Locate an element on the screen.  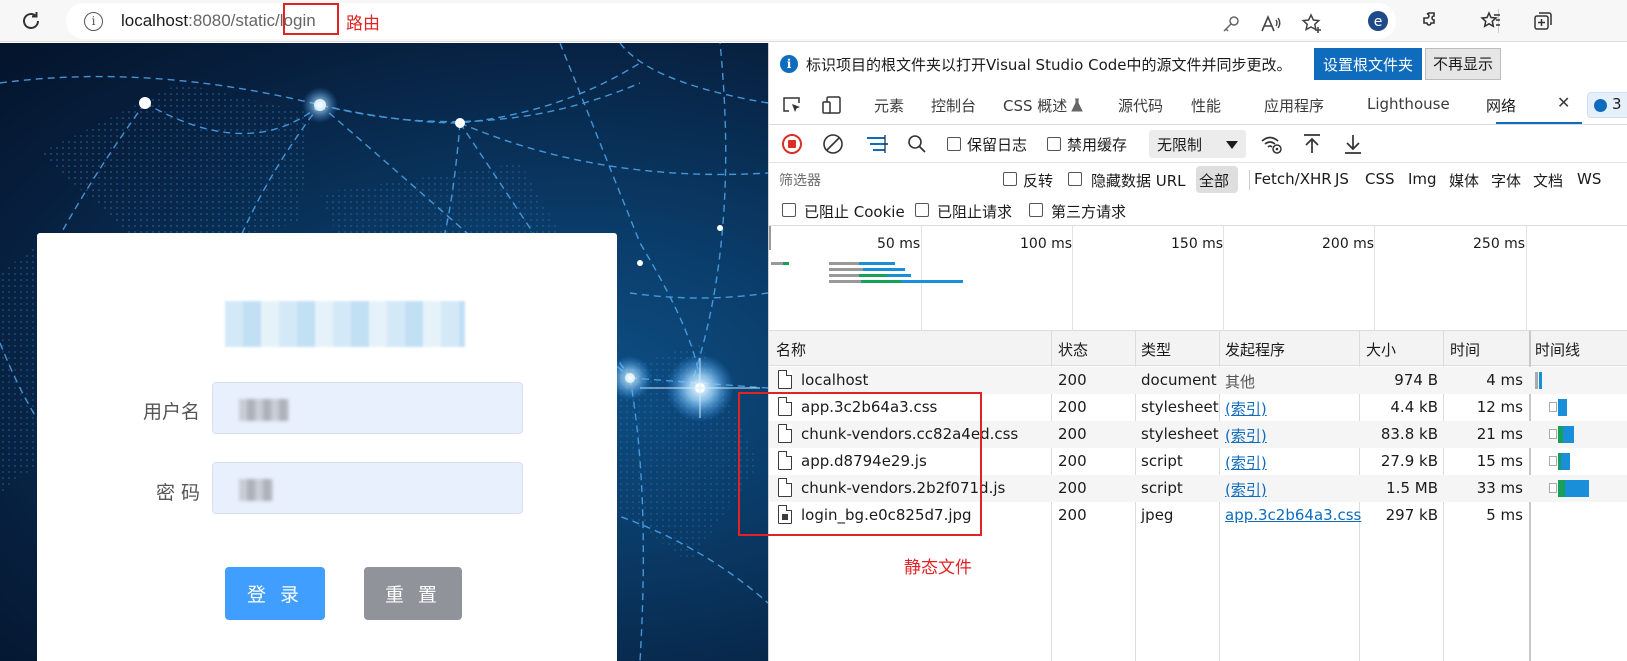
clear-icon is located at coordinates (833, 144).